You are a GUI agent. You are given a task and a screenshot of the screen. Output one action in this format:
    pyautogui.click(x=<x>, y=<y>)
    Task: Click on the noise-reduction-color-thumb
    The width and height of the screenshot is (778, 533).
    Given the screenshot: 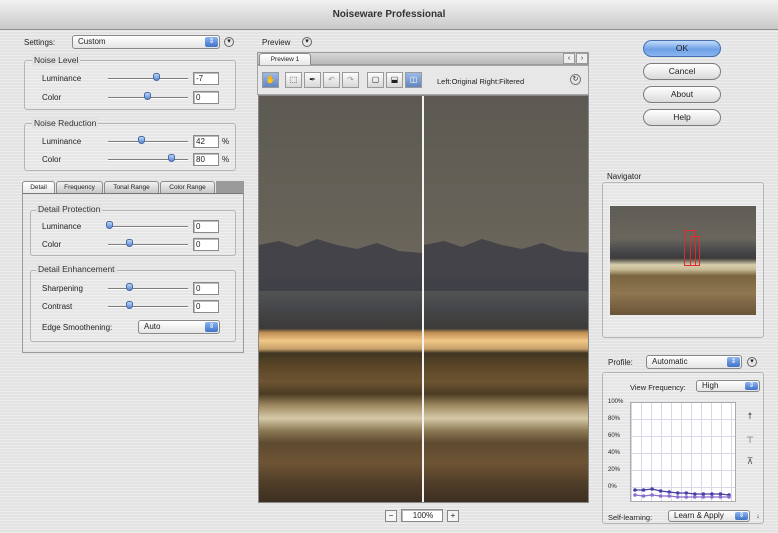 What is the action you would take?
    pyautogui.click(x=171, y=158)
    